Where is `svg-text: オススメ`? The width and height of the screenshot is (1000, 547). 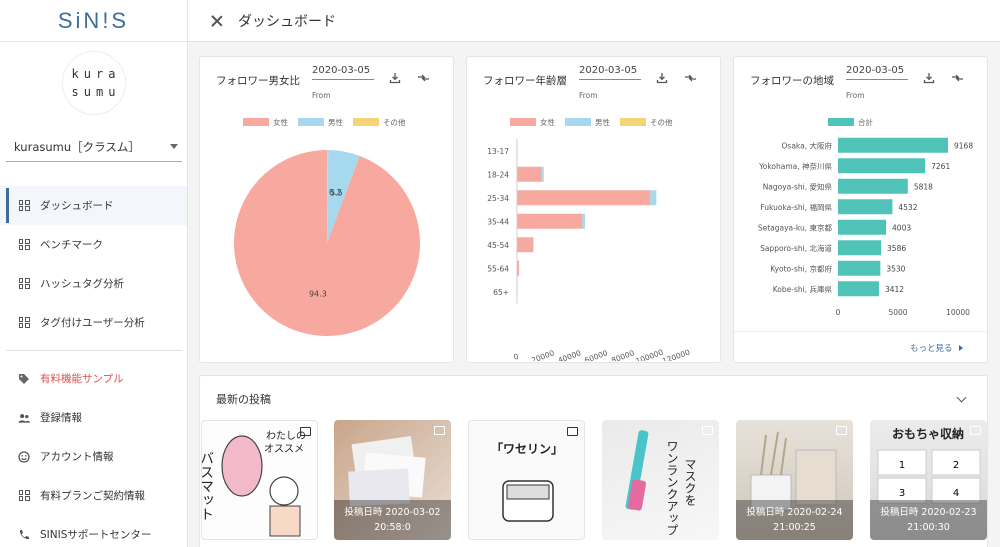 svg-text: オススメ is located at coordinates (284, 449).